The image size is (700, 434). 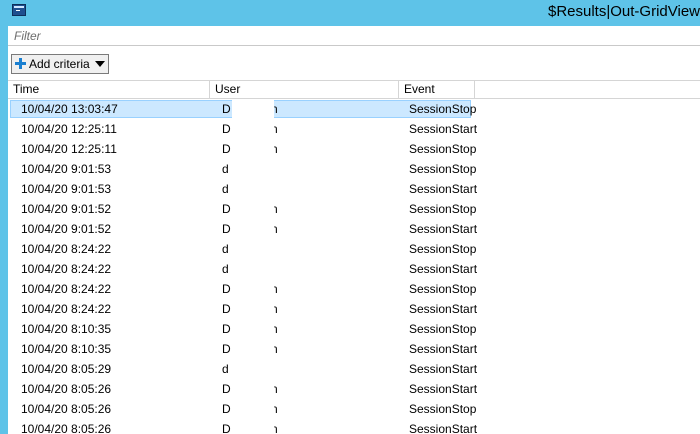 What do you see at coordinates (69, 109) in the screenshot?
I see `time-cell: 10/04/20 13:03:47` at bounding box center [69, 109].